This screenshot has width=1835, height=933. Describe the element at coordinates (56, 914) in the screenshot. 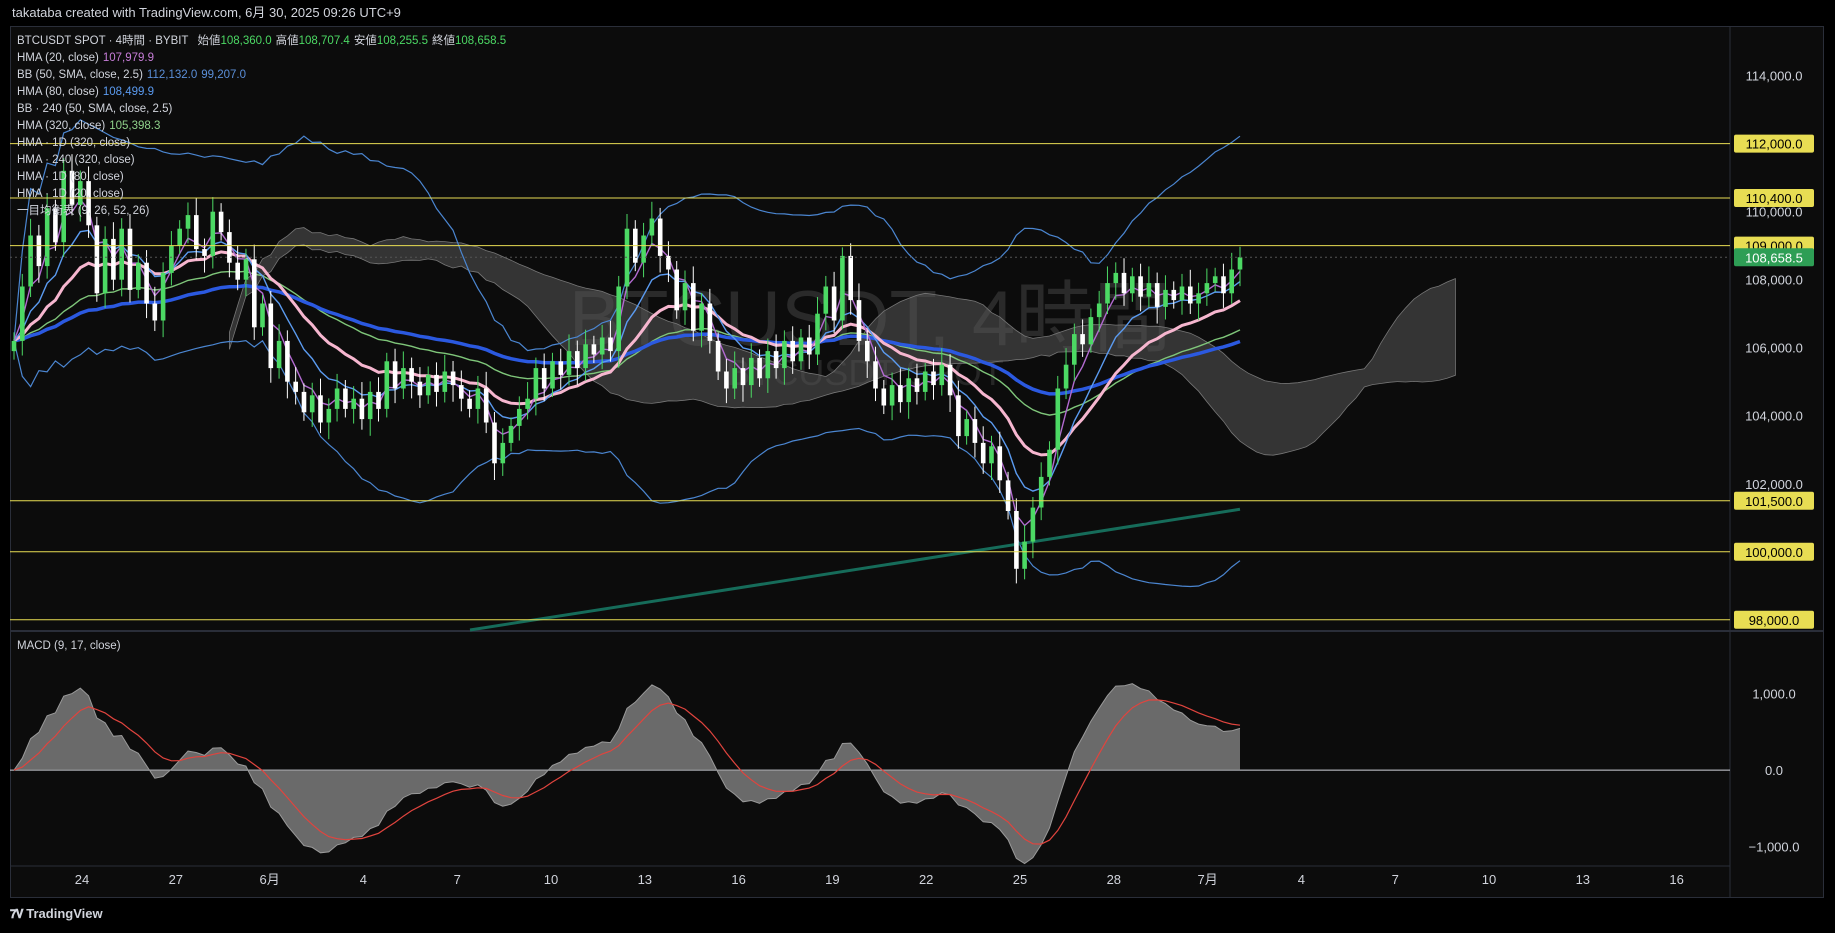

I see `tradingview-logo: 𝟕𝐕 TradingView` at that location.